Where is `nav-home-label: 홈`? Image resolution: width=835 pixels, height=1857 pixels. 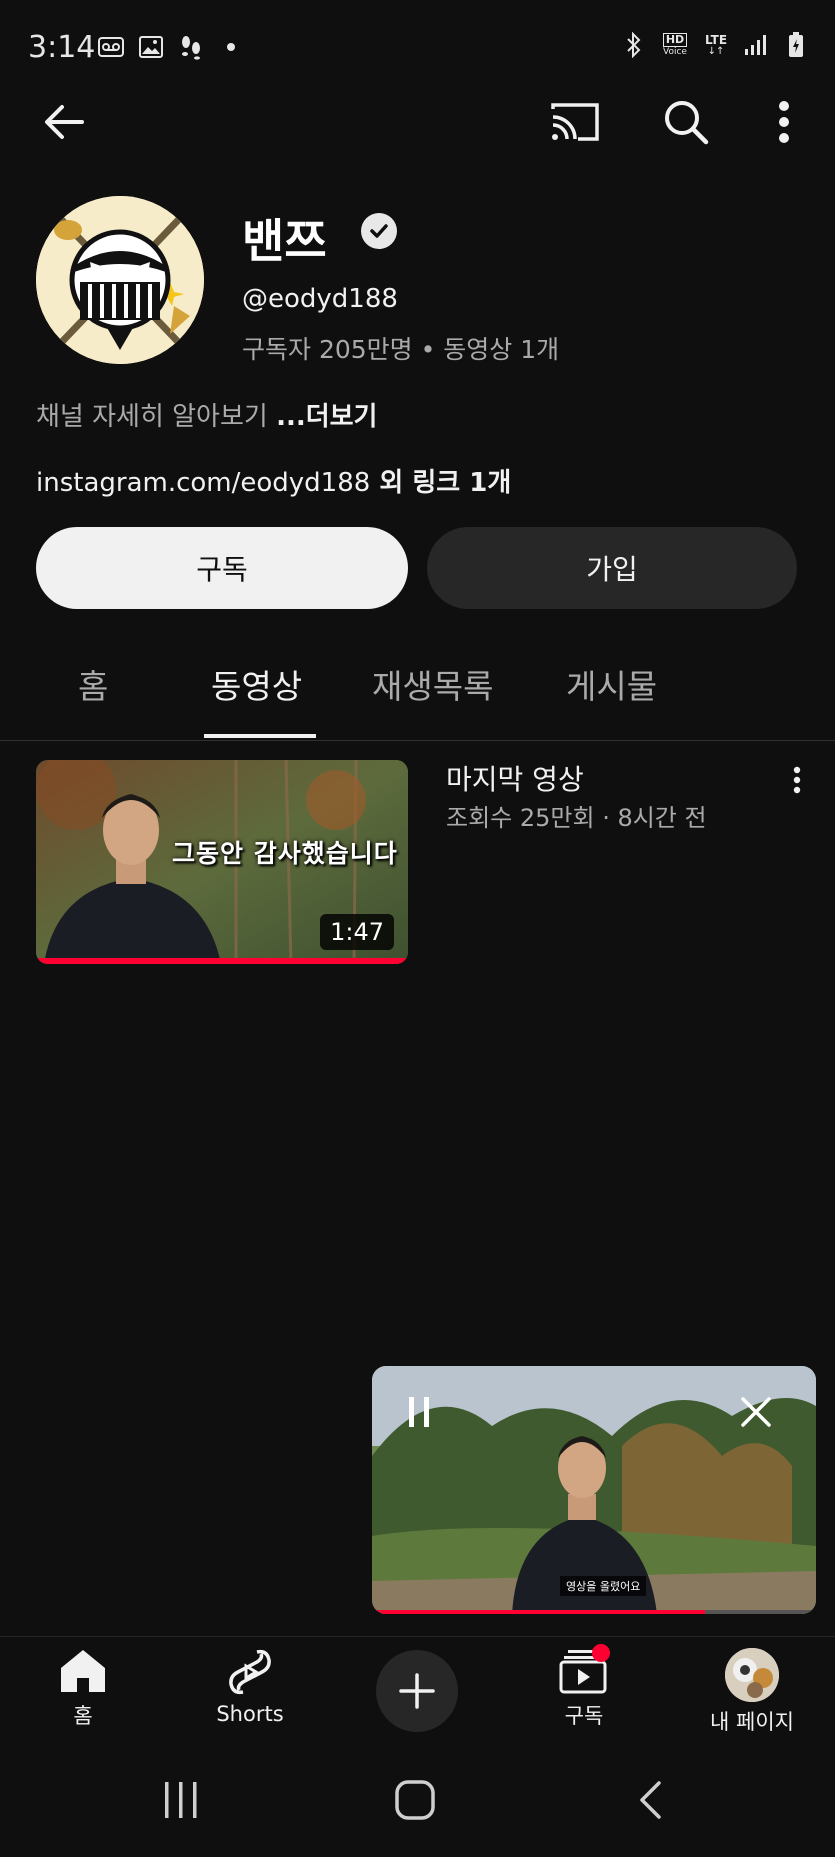
nav-home-label: 홈 is located at coordinates (83, 1716).